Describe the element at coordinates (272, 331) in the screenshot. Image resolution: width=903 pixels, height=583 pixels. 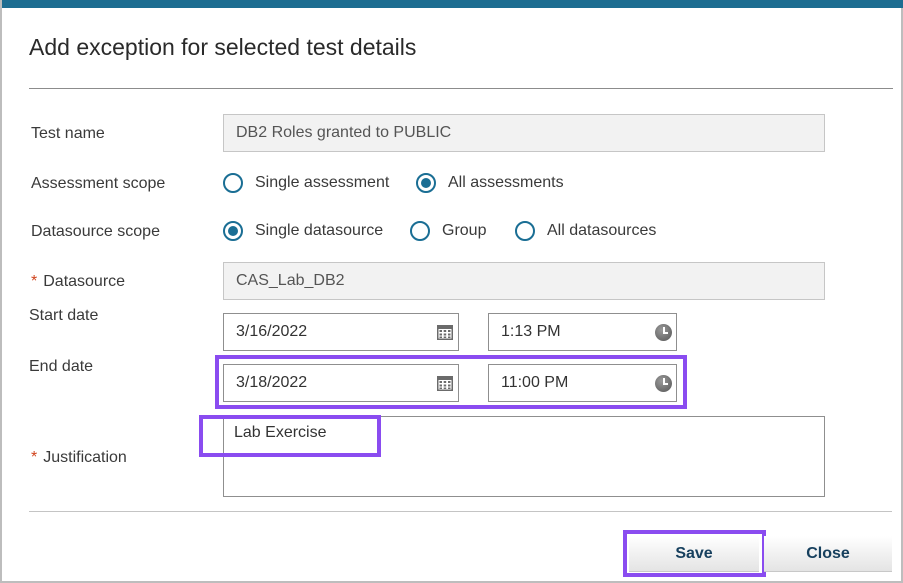
I see `start-date-value: 3/16/2022` at that location.